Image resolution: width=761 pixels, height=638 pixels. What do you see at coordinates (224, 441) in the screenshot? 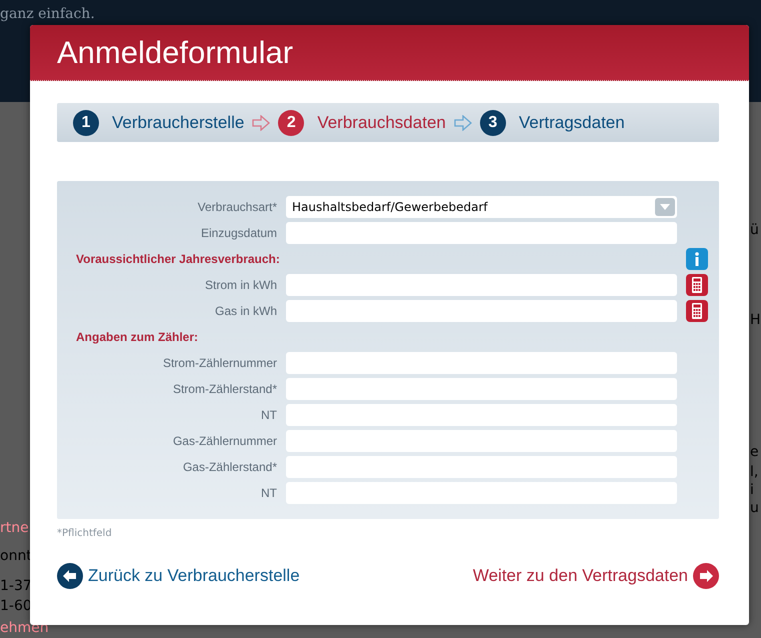
I see `field-label: Gas-Zählernummer` at bounding box center [224, 441].